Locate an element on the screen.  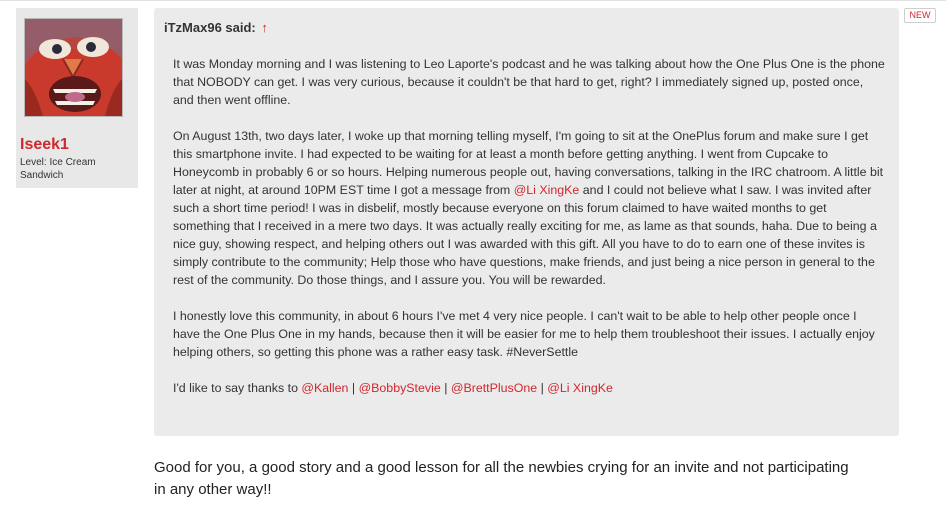
quote-header: iTzMax96 said: ↑ is located at coordinates (216, 27).